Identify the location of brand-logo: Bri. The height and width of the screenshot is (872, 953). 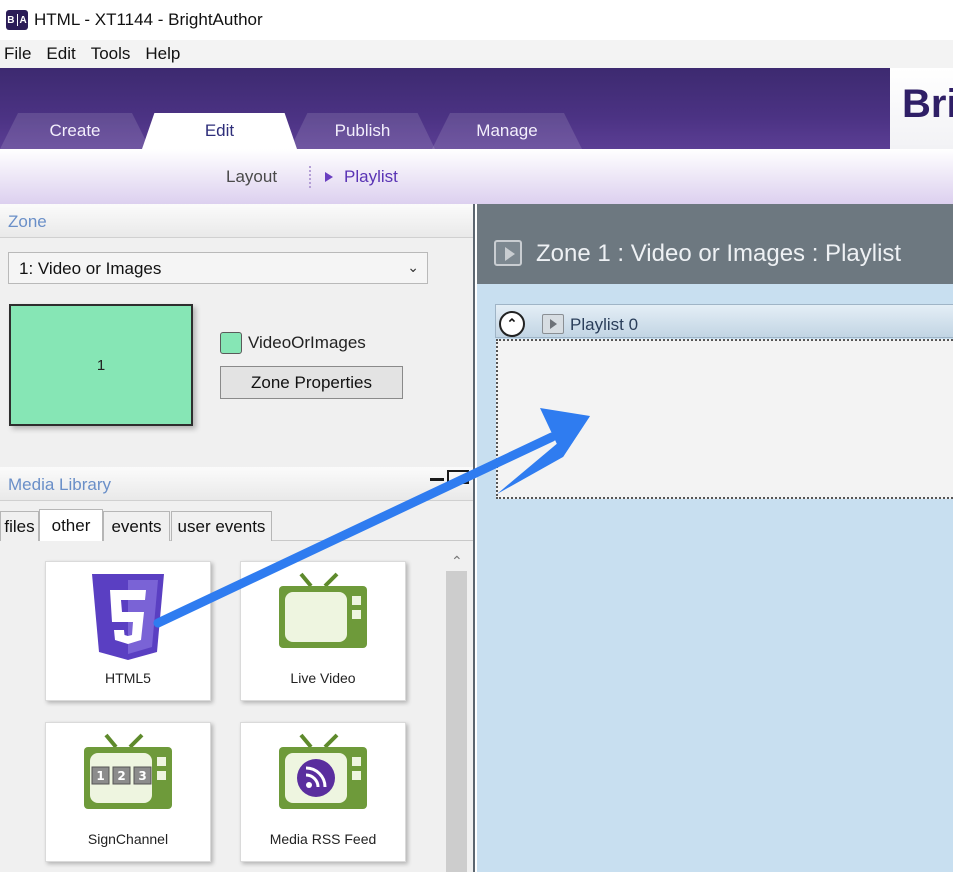
(921, 108).